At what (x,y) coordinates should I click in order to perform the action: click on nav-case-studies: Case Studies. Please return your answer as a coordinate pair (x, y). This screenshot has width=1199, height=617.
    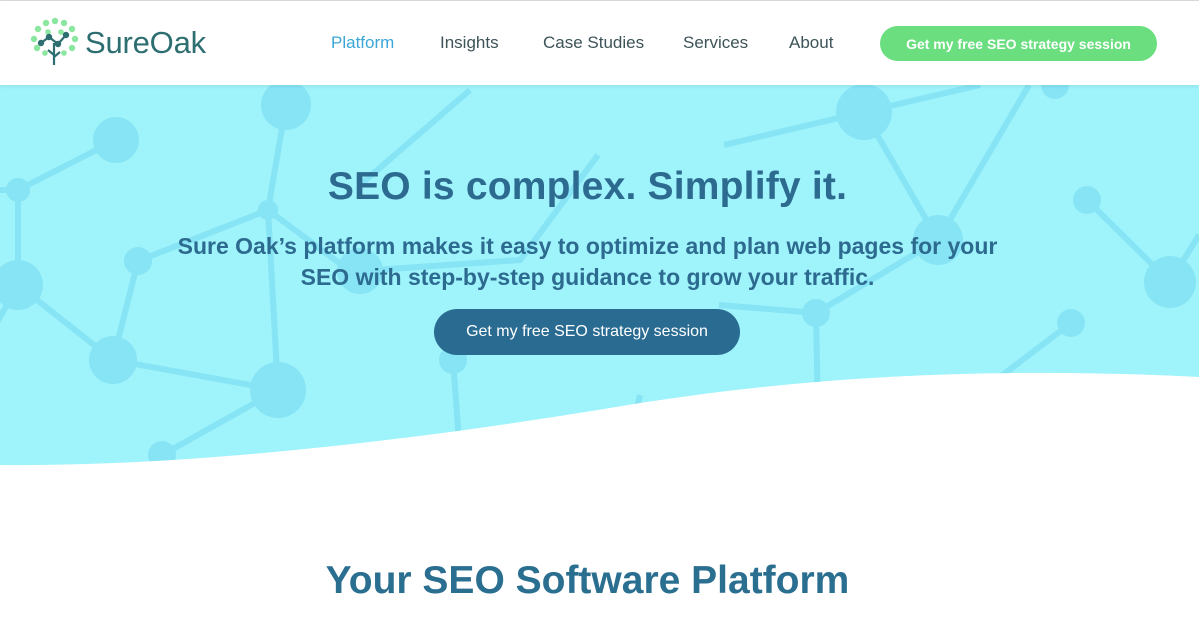
    Looking at the image, I should click on (593, 43).